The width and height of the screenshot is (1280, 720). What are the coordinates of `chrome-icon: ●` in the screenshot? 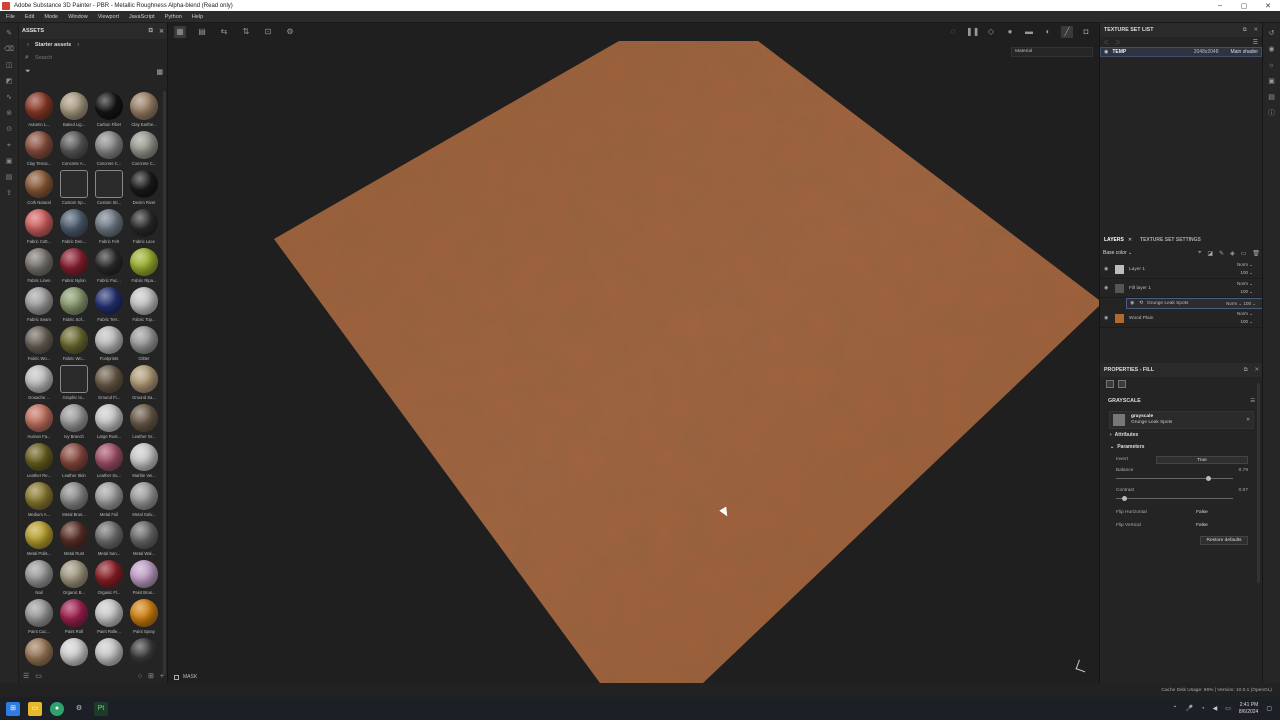 It's located at (57, 708).